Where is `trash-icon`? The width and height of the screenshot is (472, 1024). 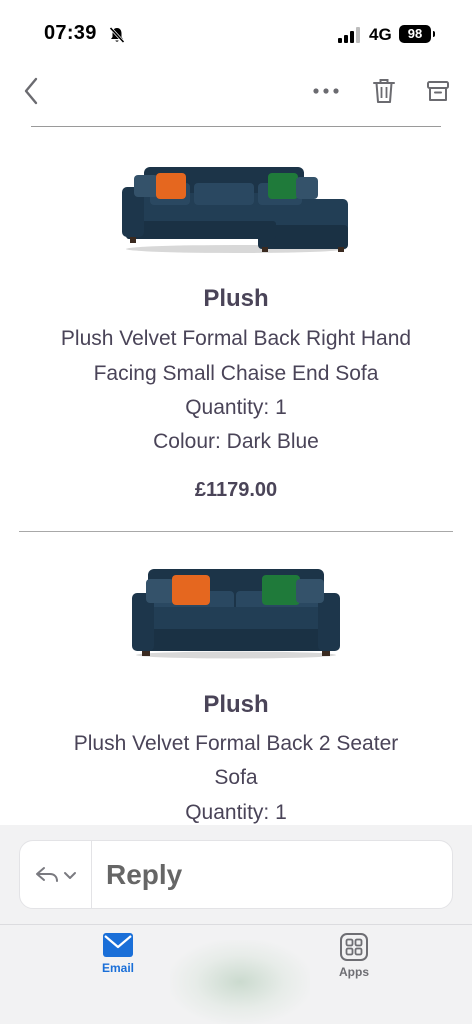 trash-icon is located at coordinates (384, 91).